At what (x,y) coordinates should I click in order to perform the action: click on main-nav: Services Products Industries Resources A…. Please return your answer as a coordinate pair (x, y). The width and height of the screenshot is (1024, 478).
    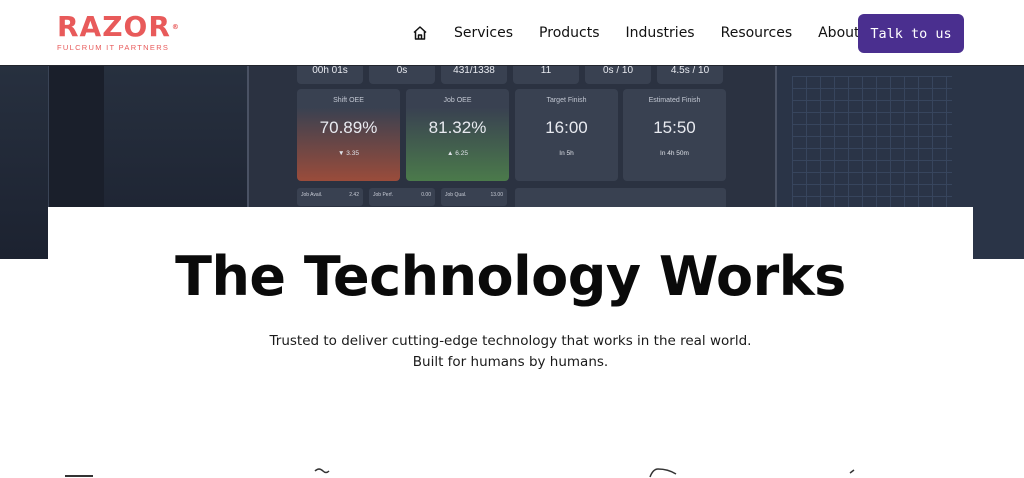
    Looking at the image, I should click on (648, 33).